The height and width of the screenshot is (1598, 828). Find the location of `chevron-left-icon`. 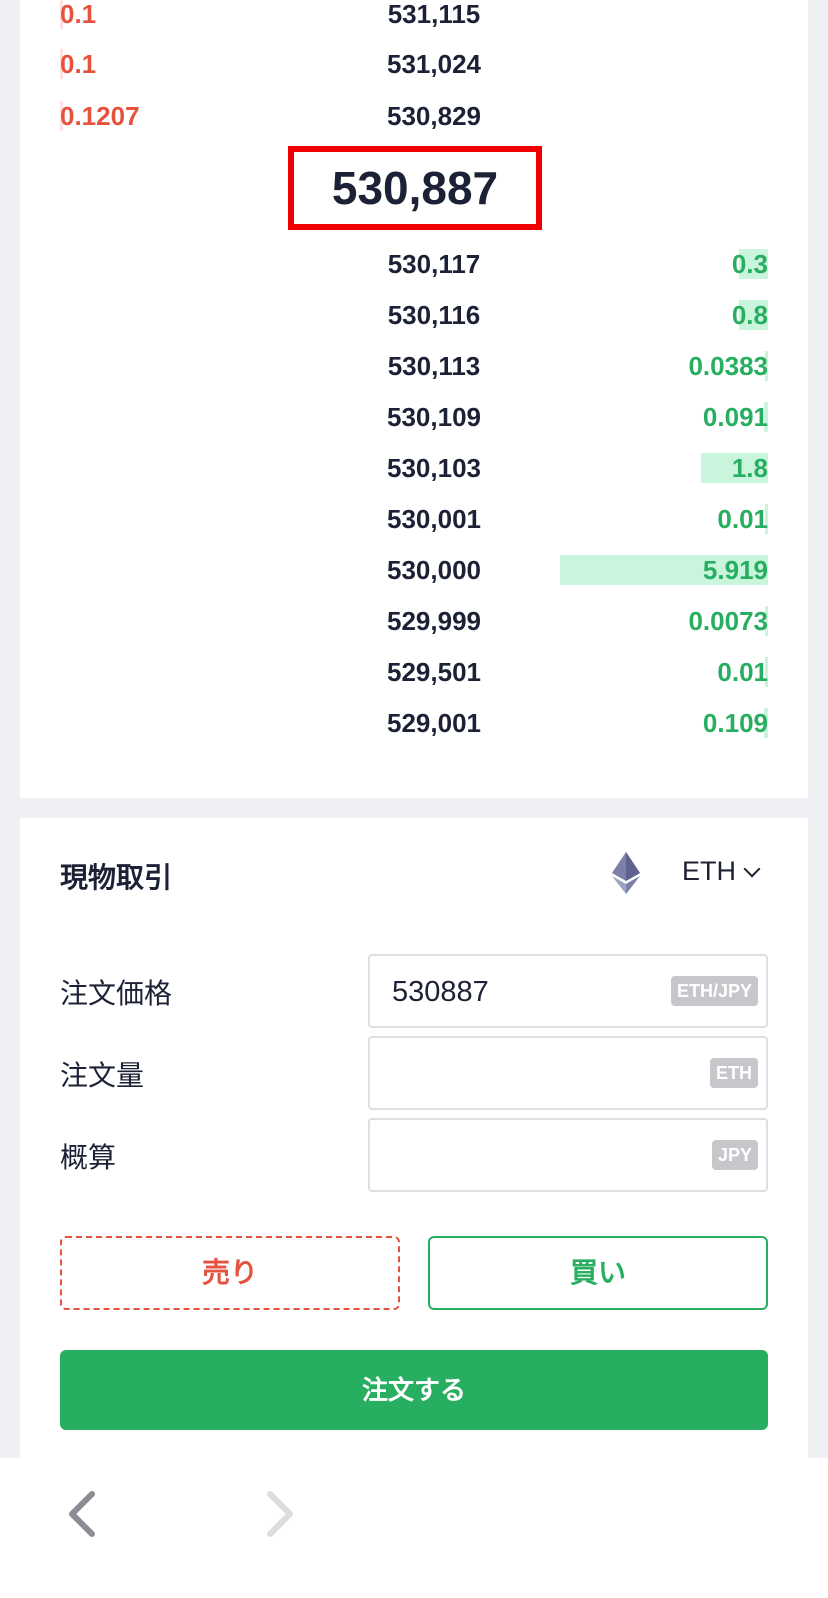

chevron-left-icon is located at coordinates (85, 1514).